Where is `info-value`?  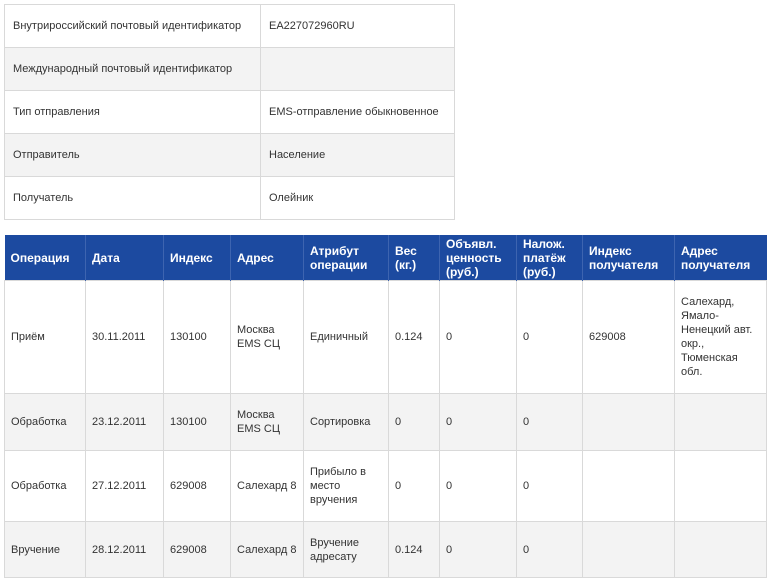
info-value is located at coordinates (357, 69).